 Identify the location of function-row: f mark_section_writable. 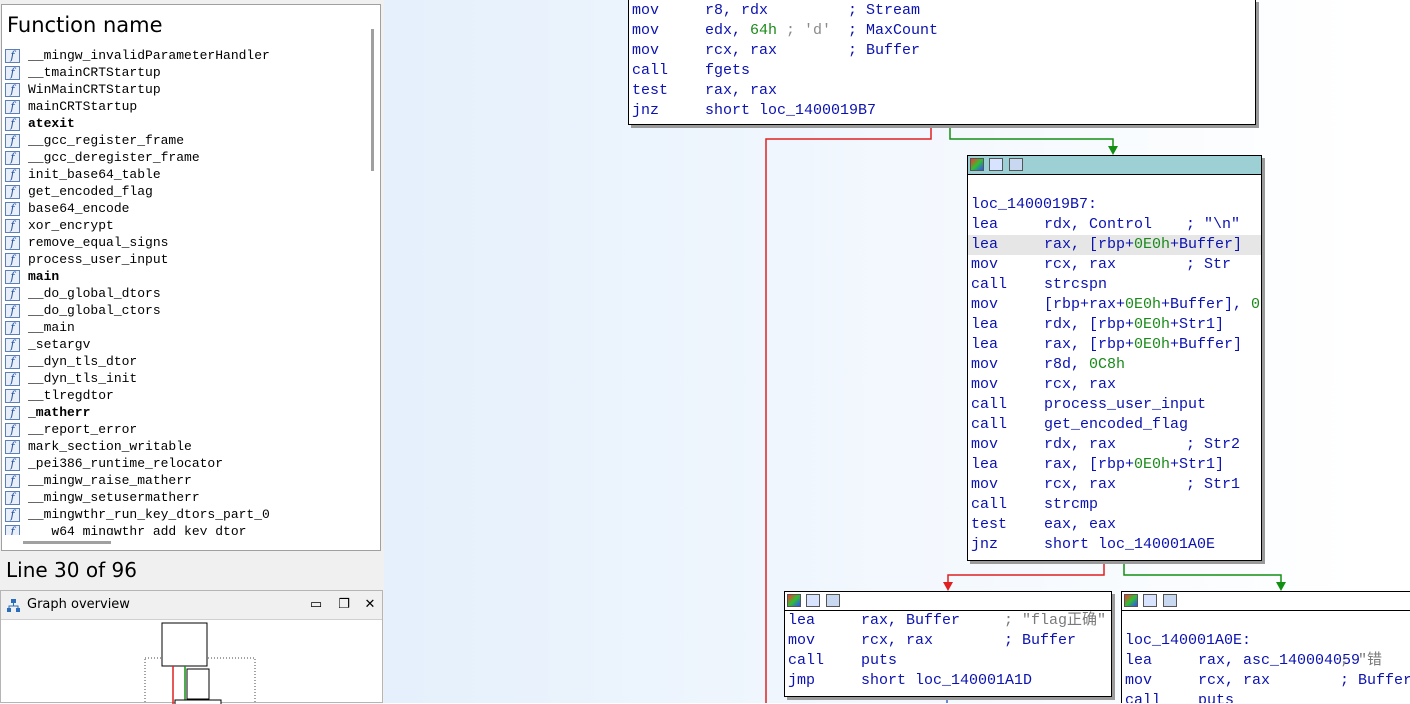
(182, 446).